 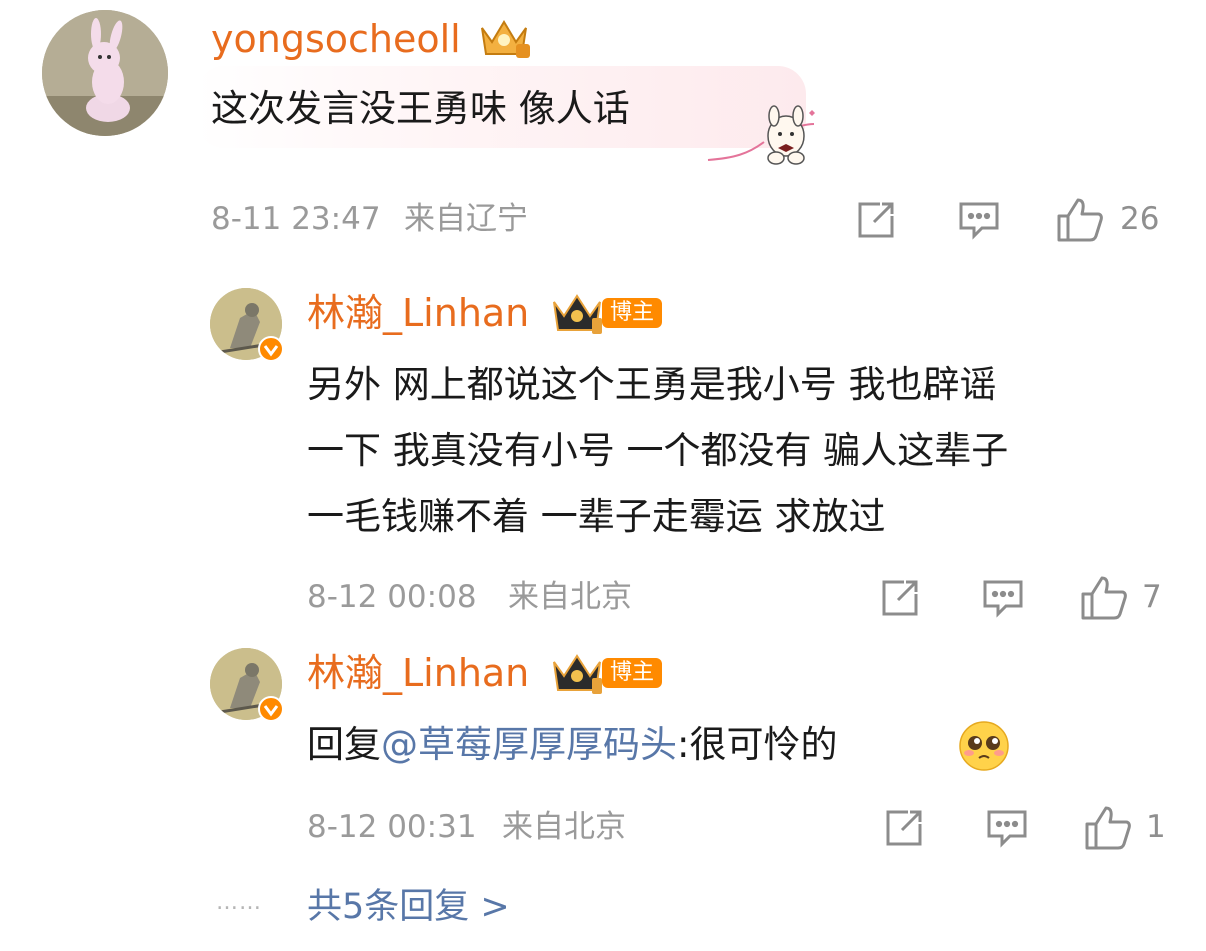 What do you see at coordinates (408, 907) in the screenshot?
I see `more-replies-link: 共5条回复 >` at bounding box center [408, 907].